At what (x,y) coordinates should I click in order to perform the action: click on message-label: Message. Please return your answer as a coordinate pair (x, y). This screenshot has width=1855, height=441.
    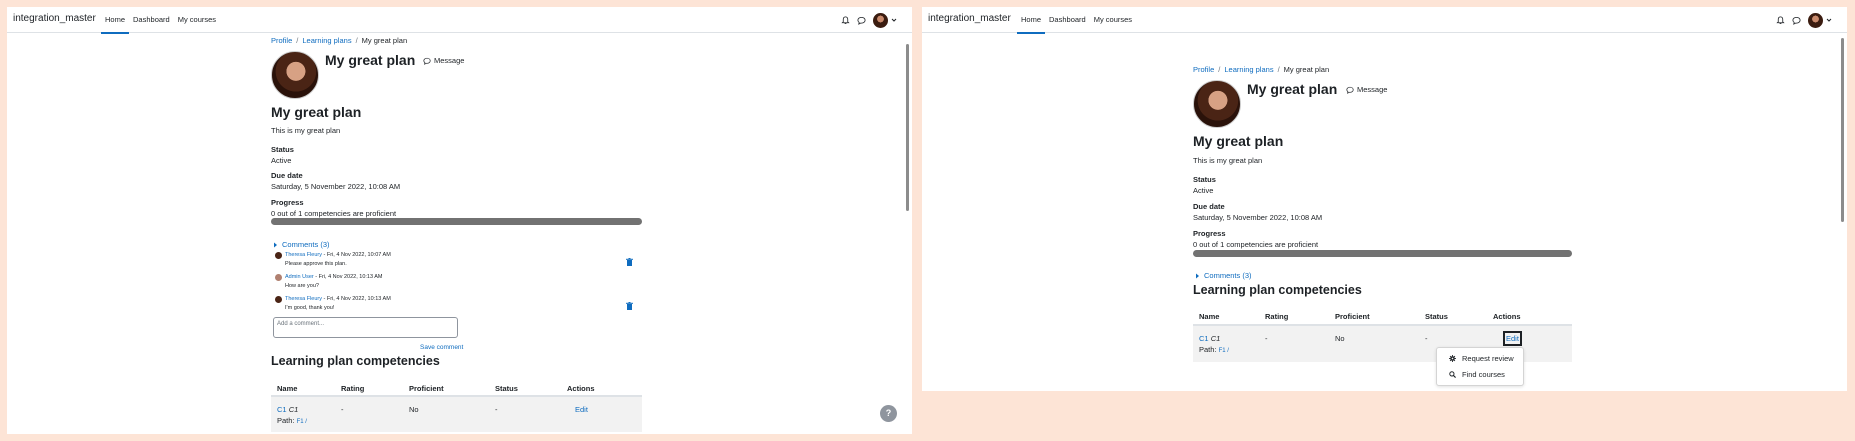
    Looking at the image, I should click on (449, 60).